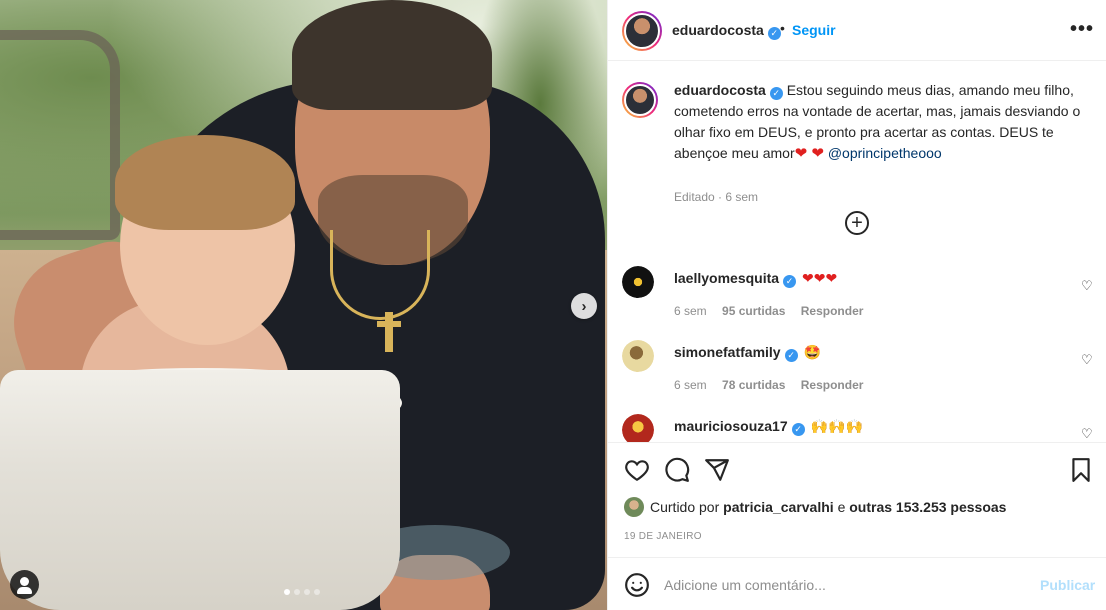 The height and width of the screenshot is (610, 1106). I want to click on post-date: 19 DE JANEIRO, so click(663, 536).